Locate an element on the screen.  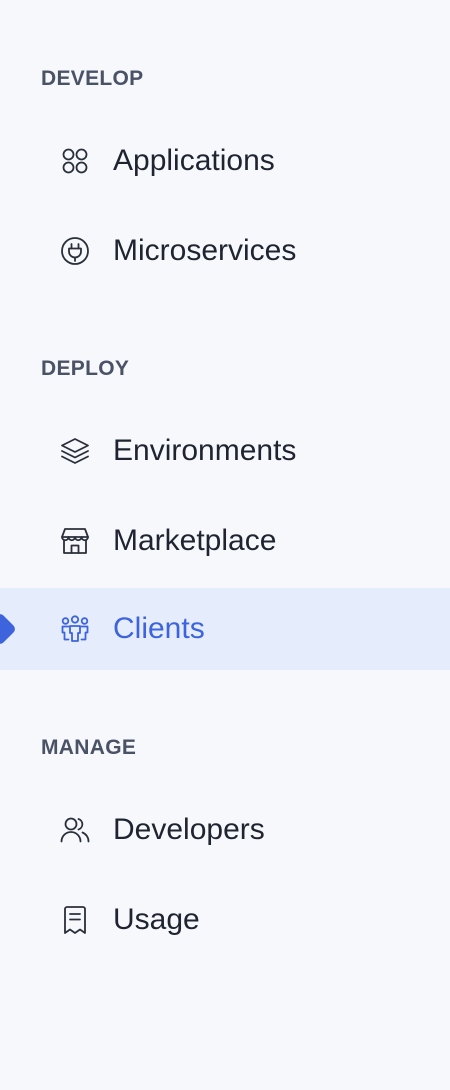
sidebar-item-developers: Developers is located at coordinates (225, 830).